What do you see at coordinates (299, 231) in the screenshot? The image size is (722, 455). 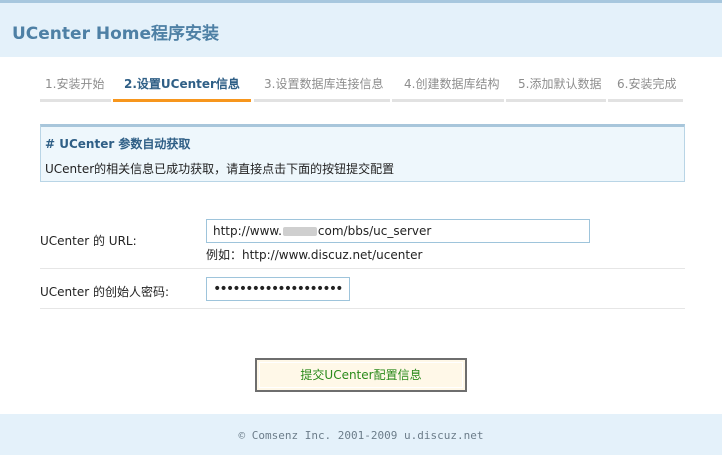 I see `redacted-domain` at bounding box center [299, 231].